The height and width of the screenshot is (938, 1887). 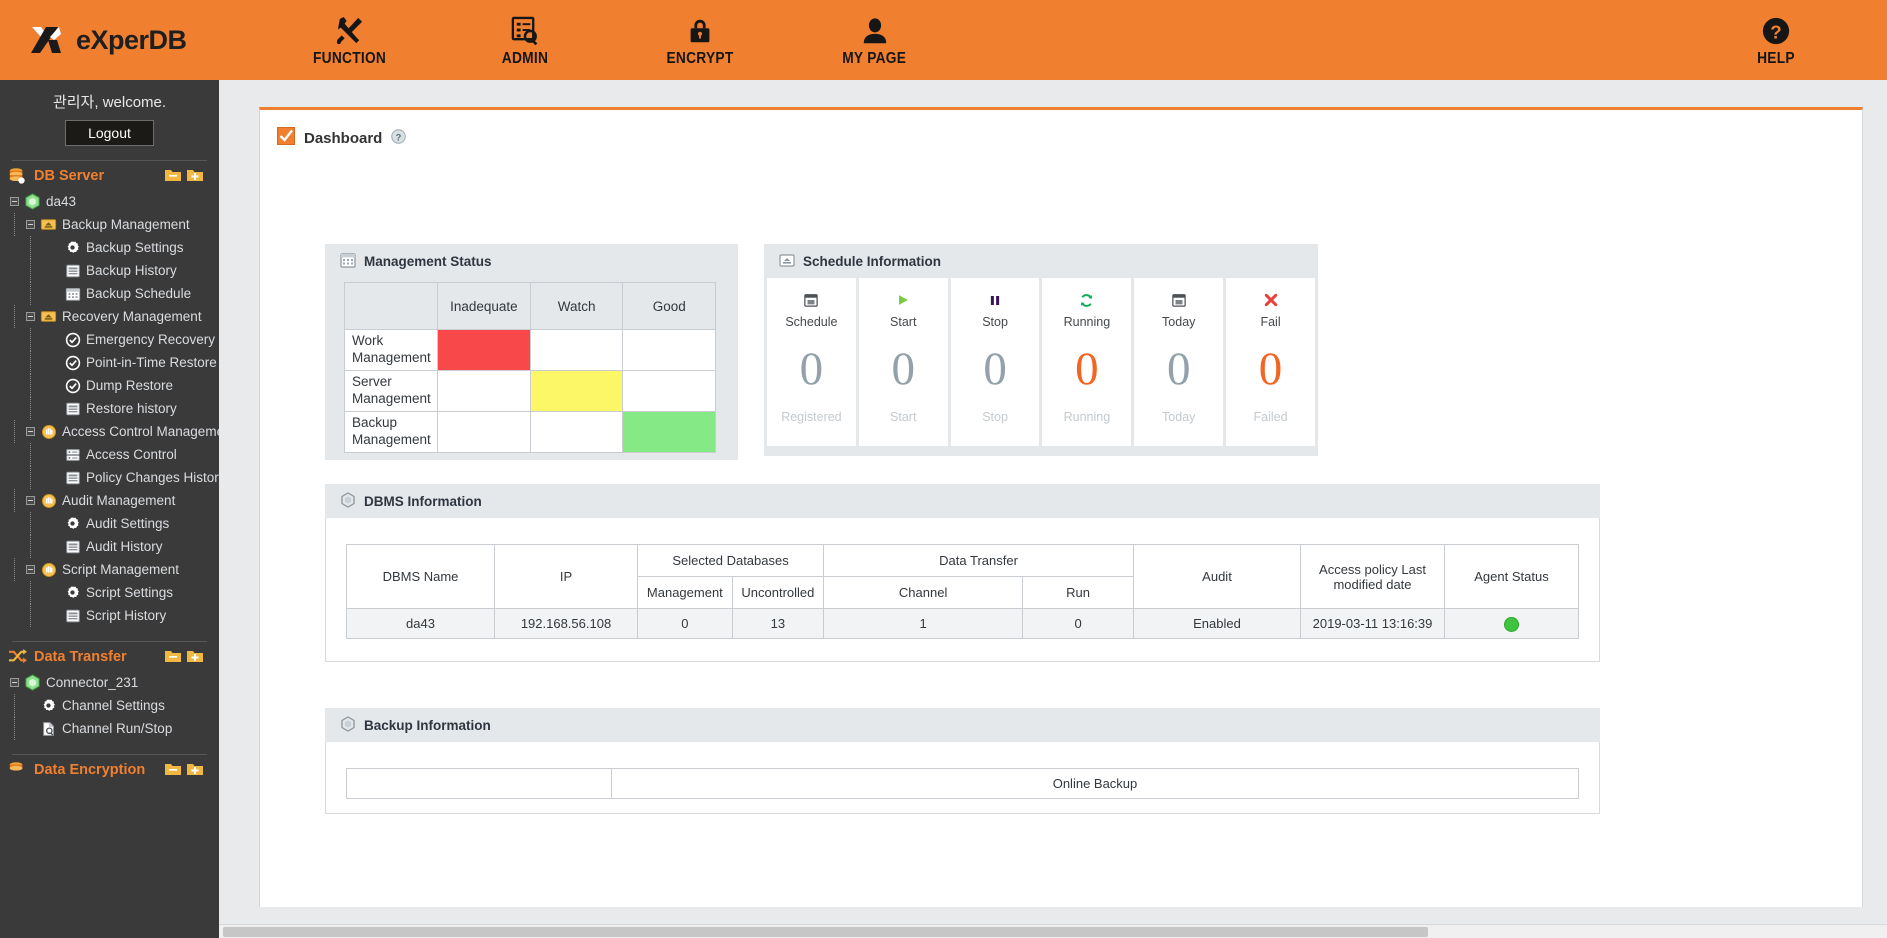 What do you see at coordinates (131, 454) in the screenshot?
I see `sidebar-item-label: Access Control` at bounding box center [131, 454].